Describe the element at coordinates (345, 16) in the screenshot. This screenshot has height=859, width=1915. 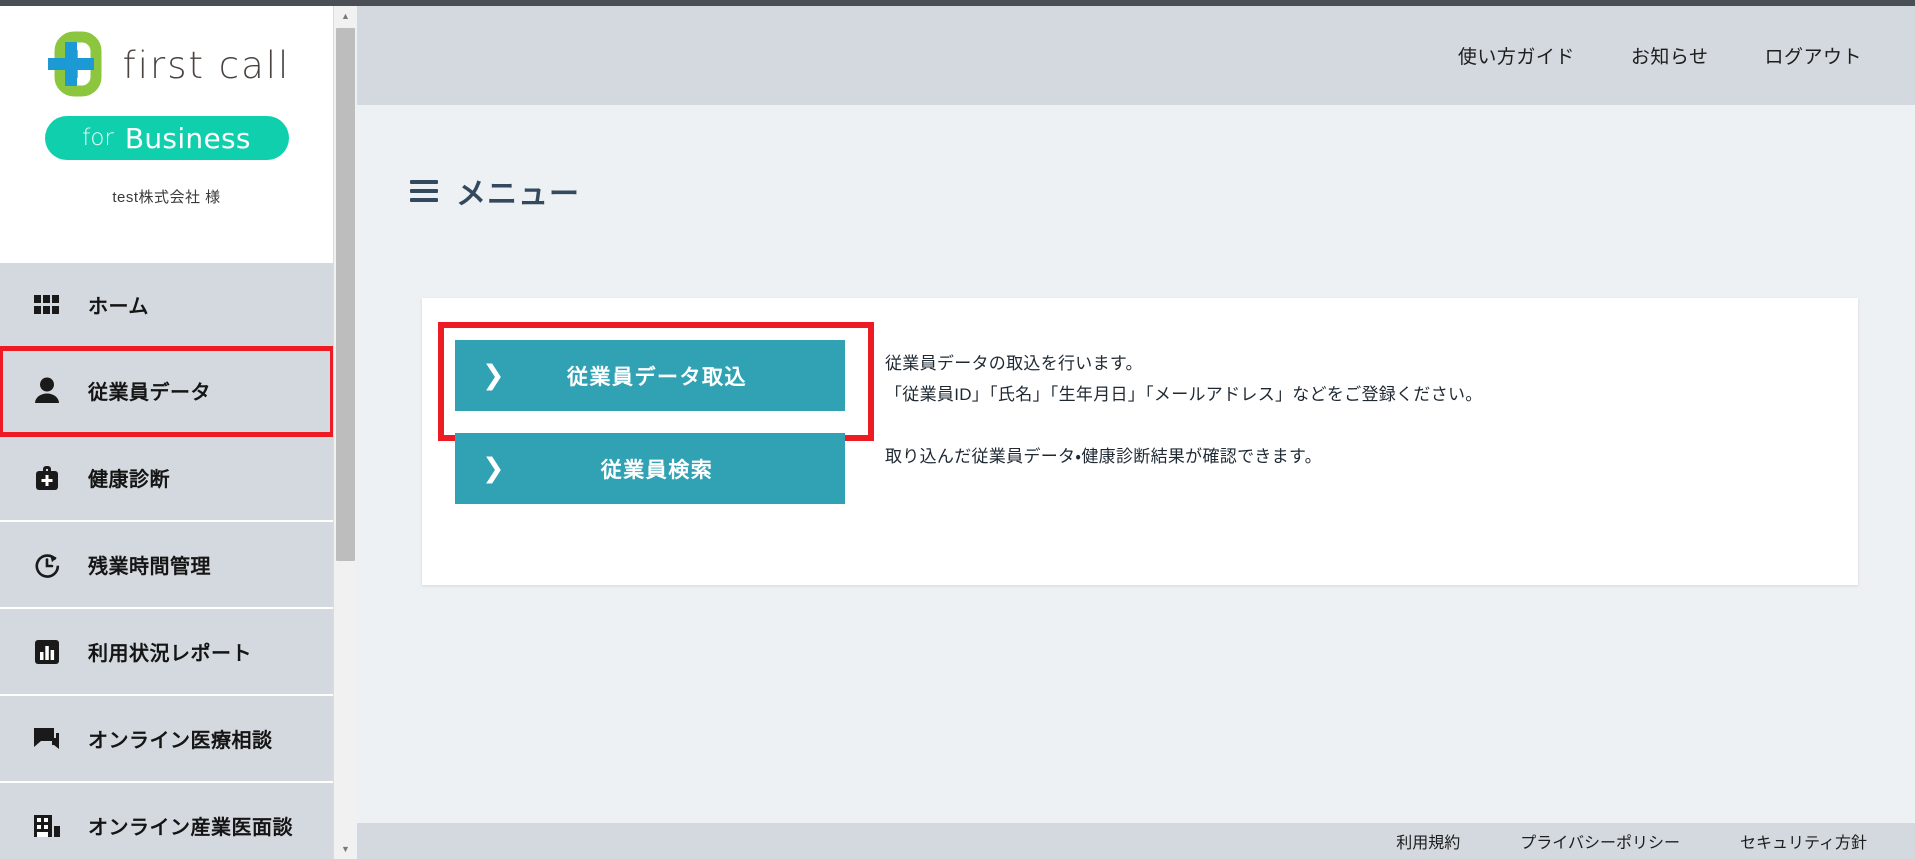
I see `scroll-up-arrow-icon: ▲` at that location.